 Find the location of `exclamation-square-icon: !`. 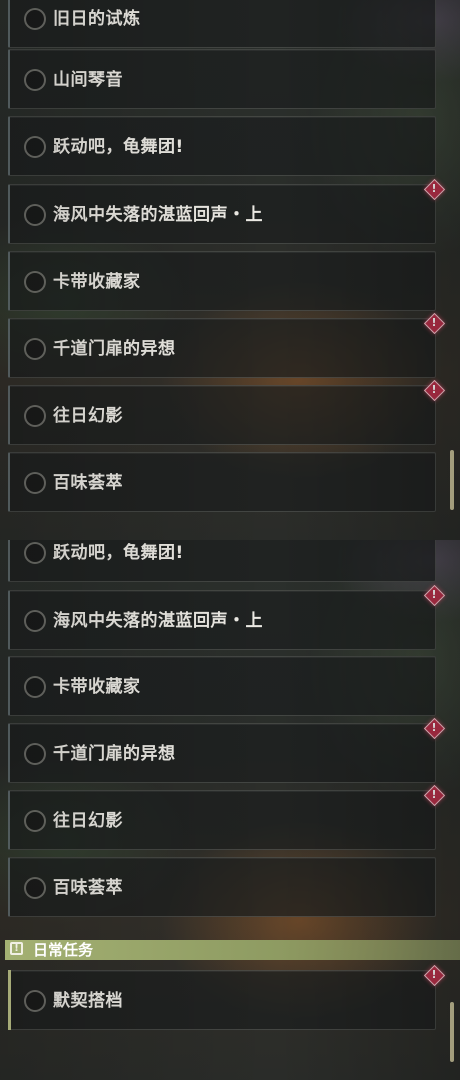

exclamation-square-icon: ! is located at coordinates (16, 948).